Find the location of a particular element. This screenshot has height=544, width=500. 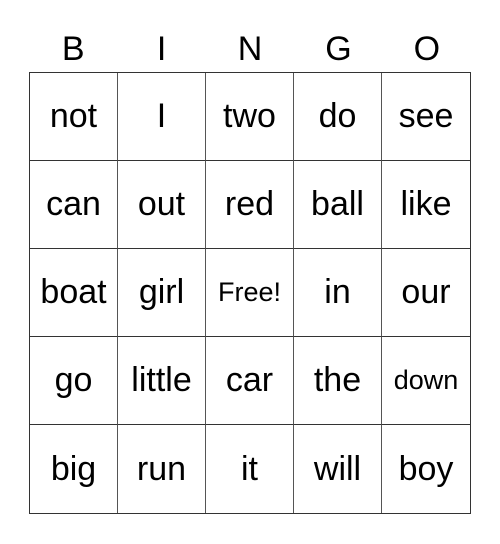

bingo-cell: ball is located at coordinates (338, 205).